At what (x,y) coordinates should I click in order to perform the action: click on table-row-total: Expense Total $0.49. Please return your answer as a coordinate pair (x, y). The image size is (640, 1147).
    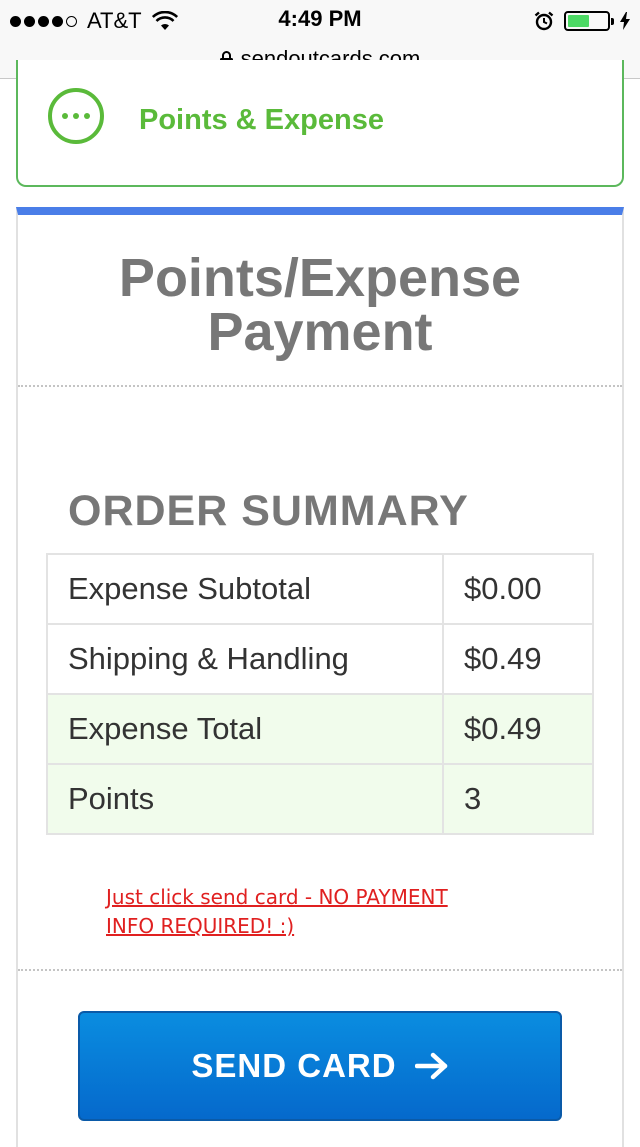
    Looking at the image, I should click on (320, 729).